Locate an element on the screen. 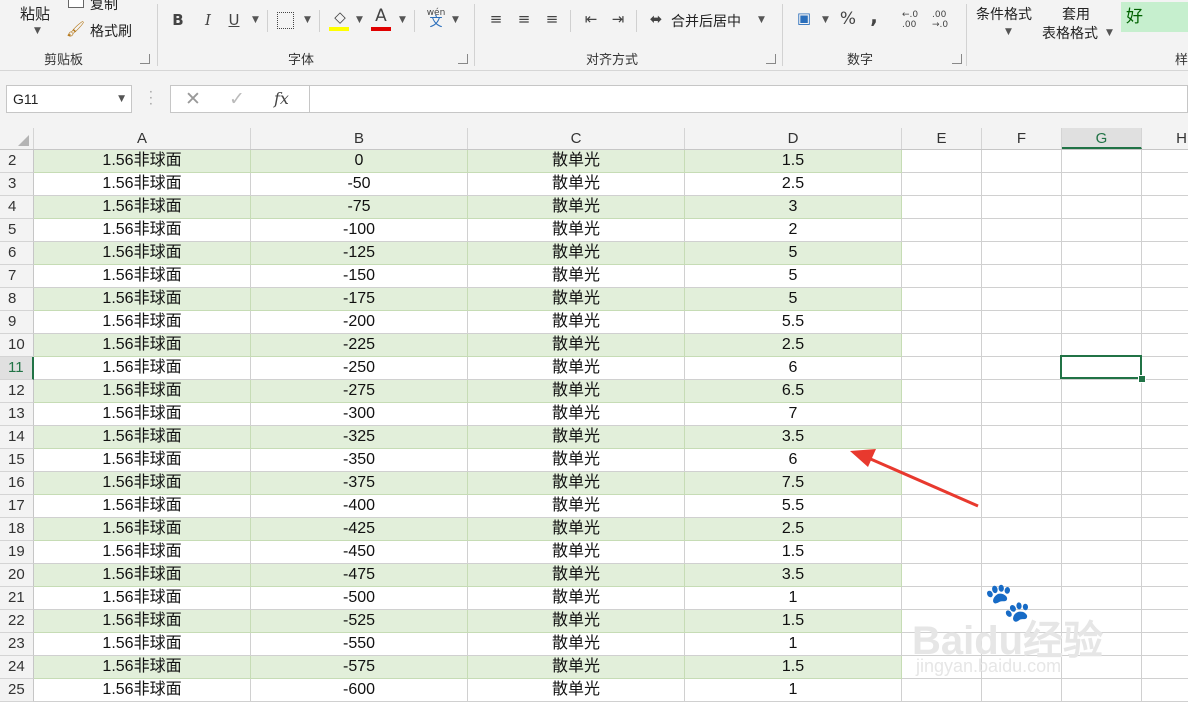  baidu-watermark: 🐾 Baidu经验 jingyan.baidu.com is located at coordinates (1047, 630).